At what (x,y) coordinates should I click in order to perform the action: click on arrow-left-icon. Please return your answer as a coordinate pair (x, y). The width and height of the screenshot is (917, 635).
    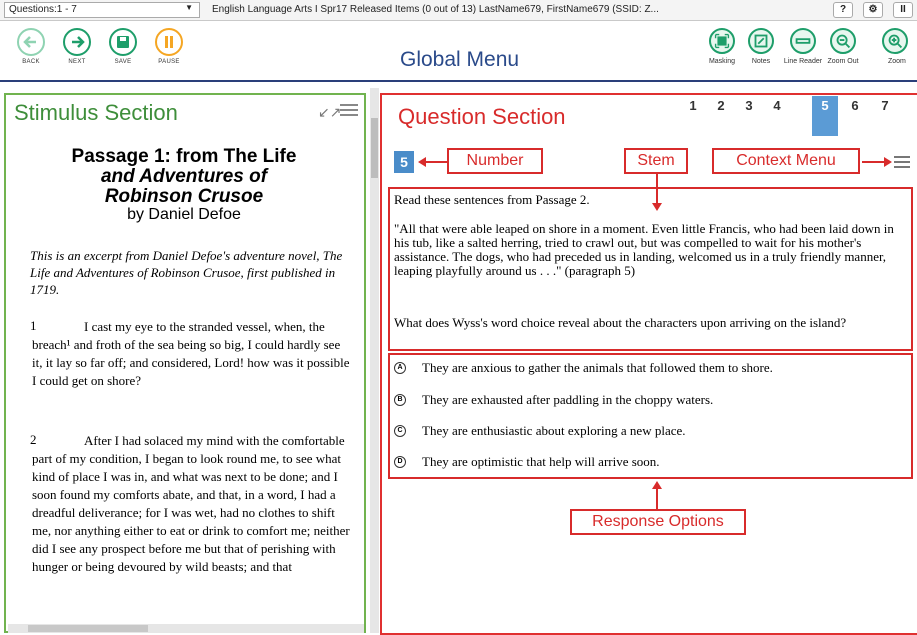
    Looking at the image, I should click on (31, 42).